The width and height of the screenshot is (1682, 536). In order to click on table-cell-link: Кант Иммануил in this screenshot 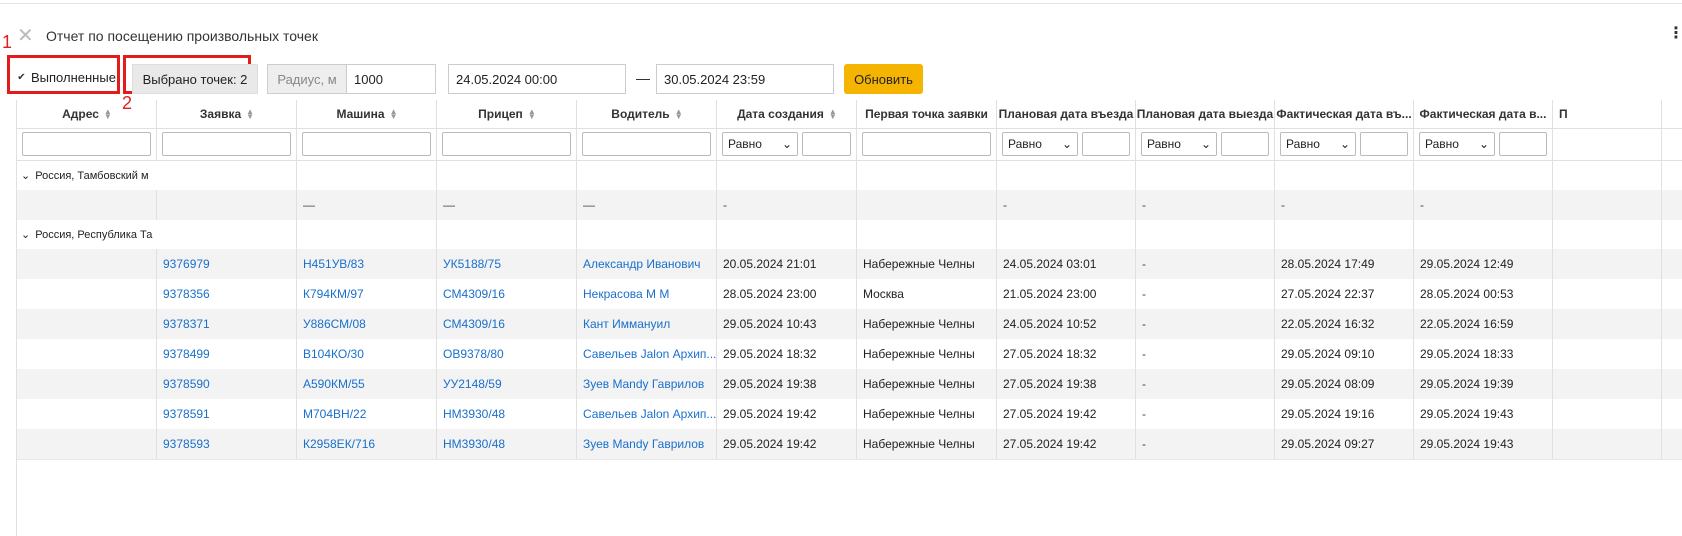, I will do `click(626, 324)`.